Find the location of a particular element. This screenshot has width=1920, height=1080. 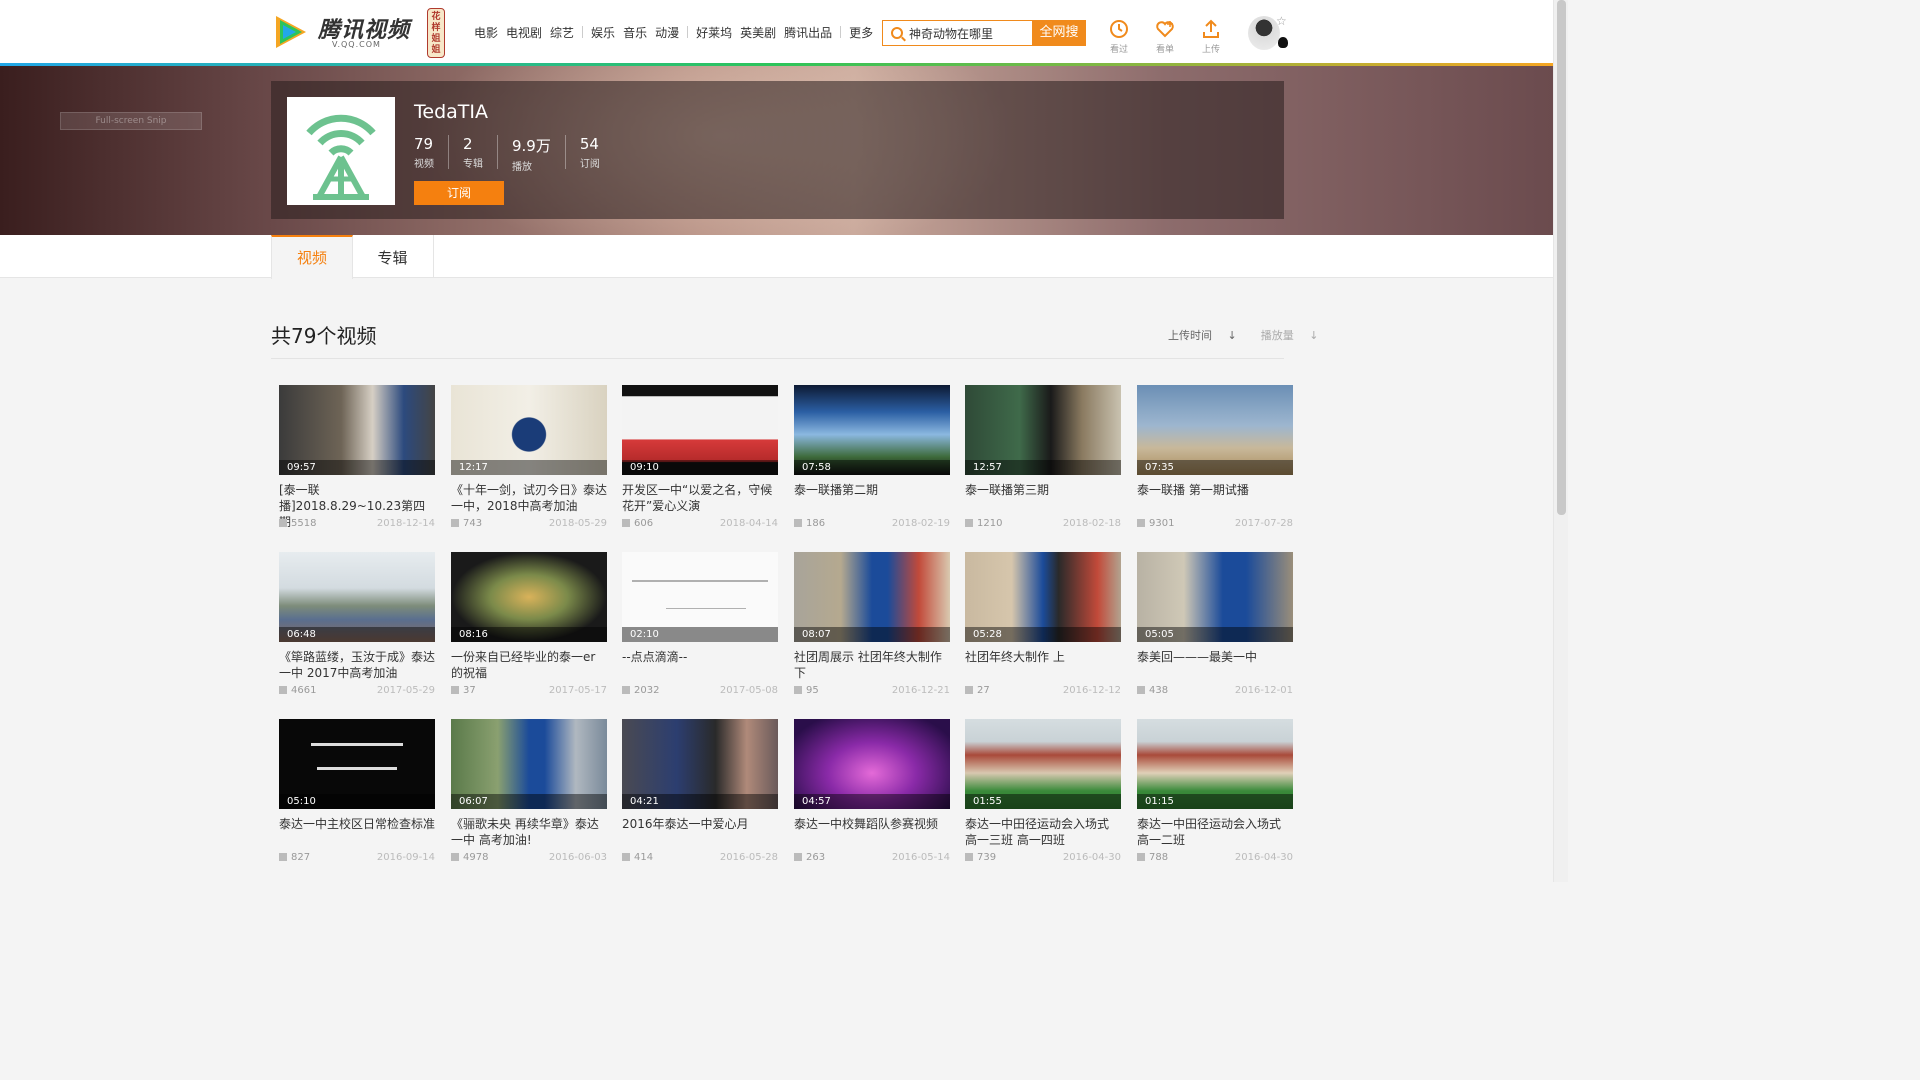

promo-badge: 花样姐姐 is located at coordinates (436, 33).